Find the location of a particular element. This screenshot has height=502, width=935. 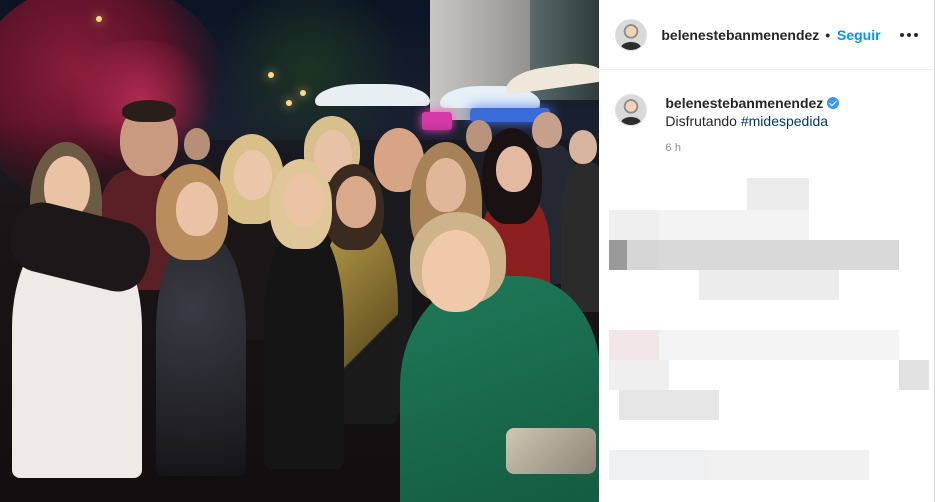

hashtag-link: #midespedida is located at coordinates (784, 121).